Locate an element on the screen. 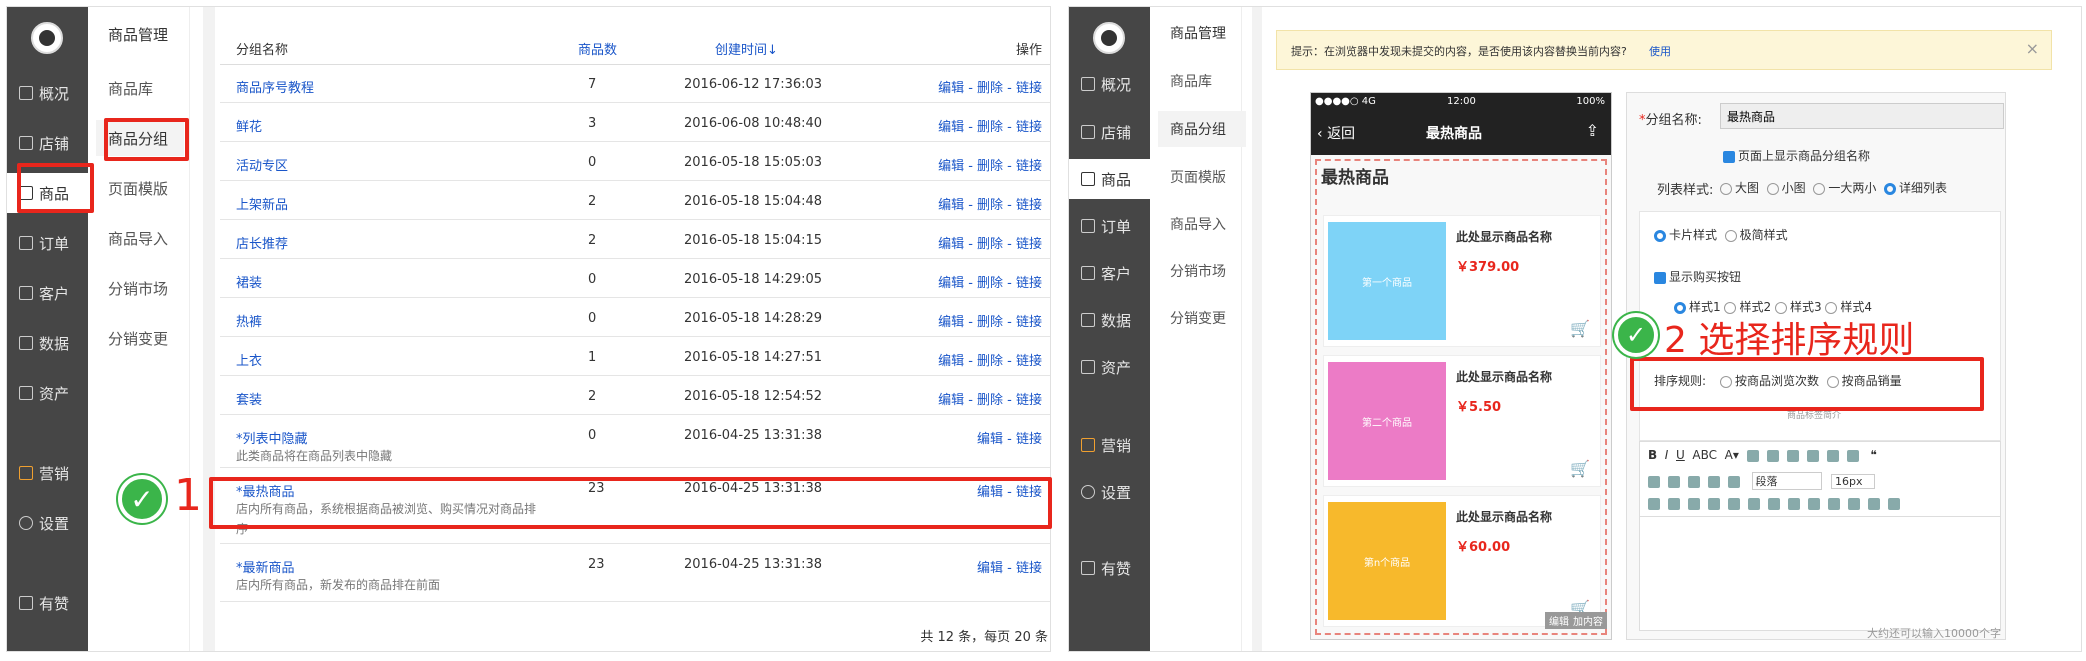 The width and height of the screenshot is (2086, 661). highlight-sort-rule is located at coordinates (1807, 384).